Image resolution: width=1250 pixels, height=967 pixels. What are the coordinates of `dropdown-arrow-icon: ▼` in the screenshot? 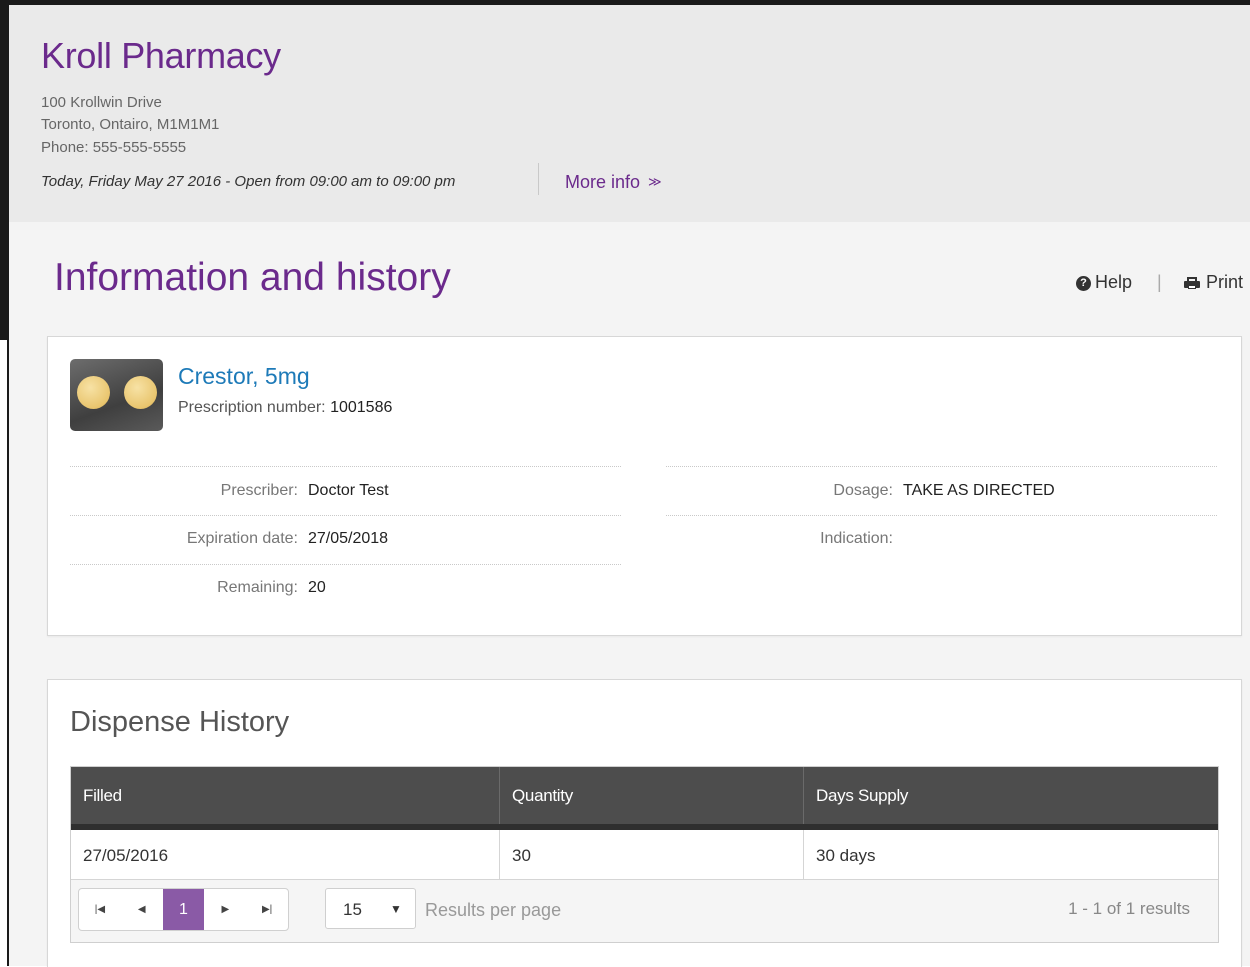 It's located at (396, 909).